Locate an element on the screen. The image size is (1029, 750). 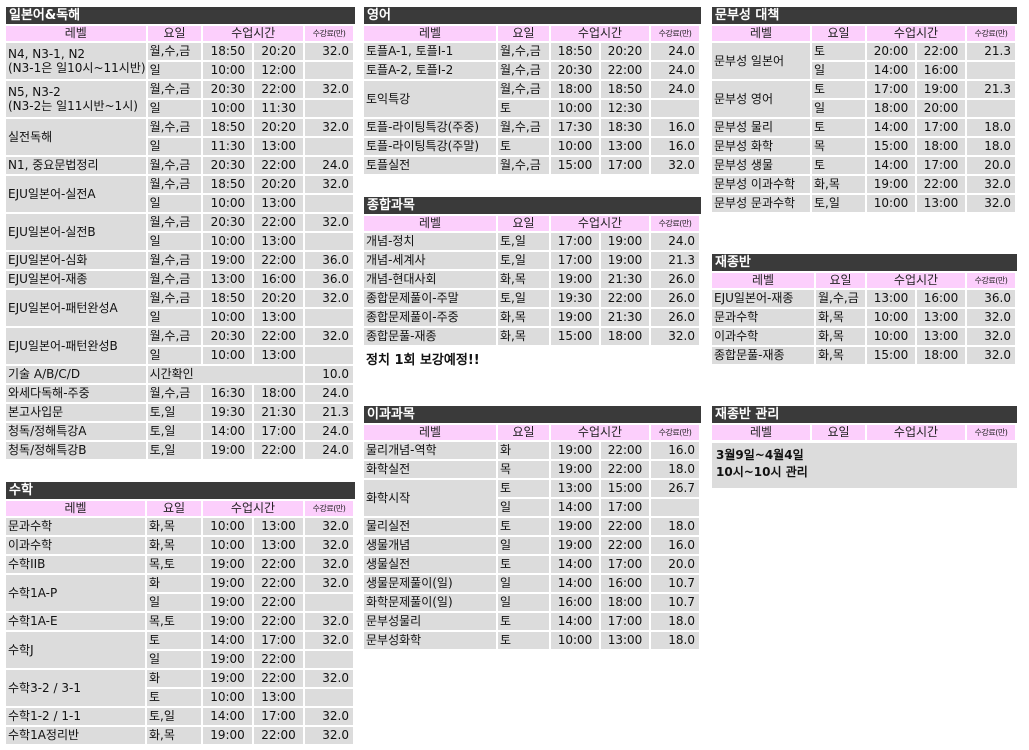
level-cell: 토플A-1, 토플I-1 is located at coordinates (430, 51).